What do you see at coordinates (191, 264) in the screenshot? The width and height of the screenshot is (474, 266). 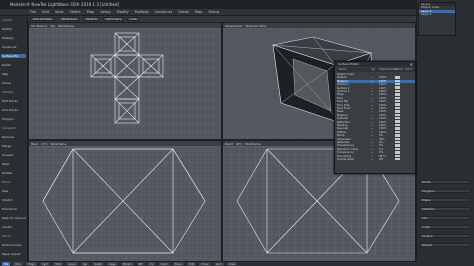 I see `statusbar-button: Edit` at bounding box center [191, 264].